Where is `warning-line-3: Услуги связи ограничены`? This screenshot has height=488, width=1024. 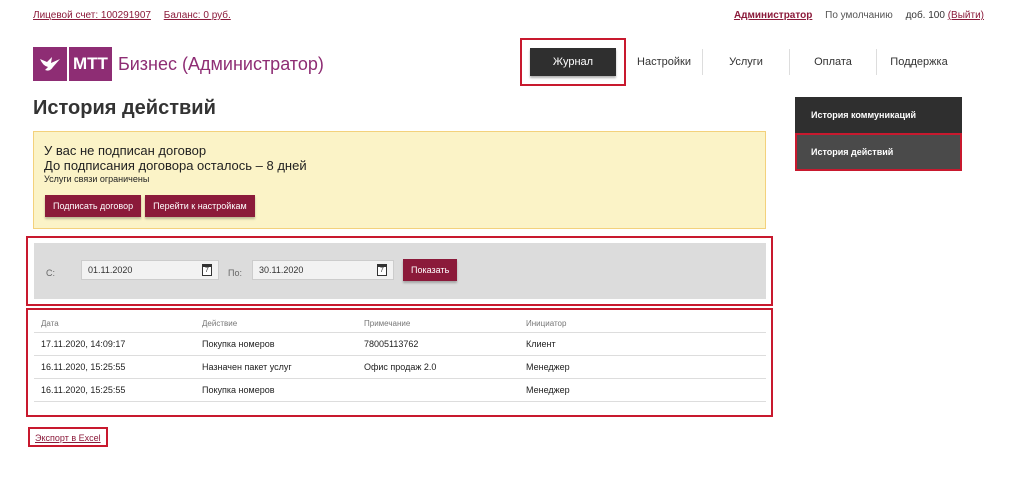 warning-line-3: Услуги связи ограничены is located at coordinates (97, 179).